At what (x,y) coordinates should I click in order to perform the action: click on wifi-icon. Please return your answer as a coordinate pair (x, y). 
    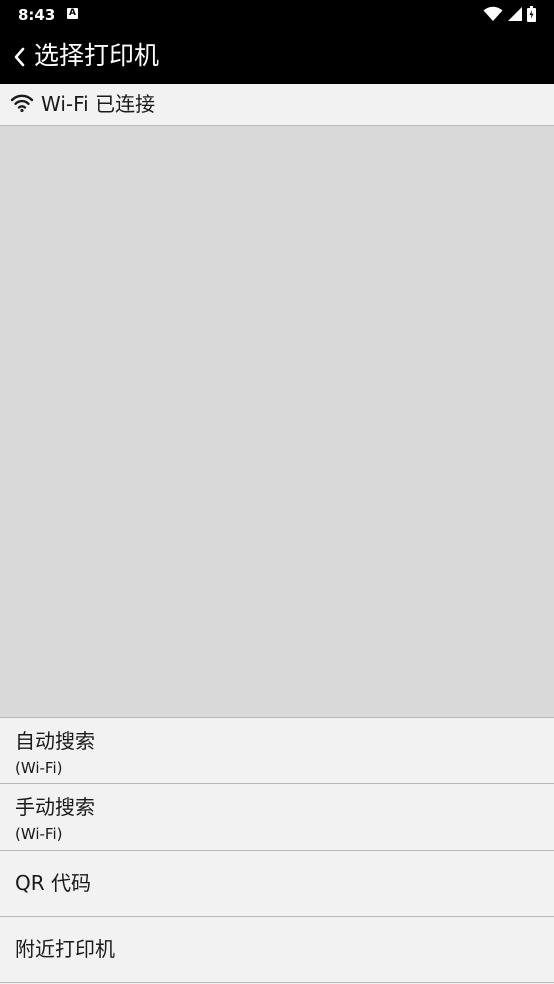
    Looking at the image, I should click on (22, 103).